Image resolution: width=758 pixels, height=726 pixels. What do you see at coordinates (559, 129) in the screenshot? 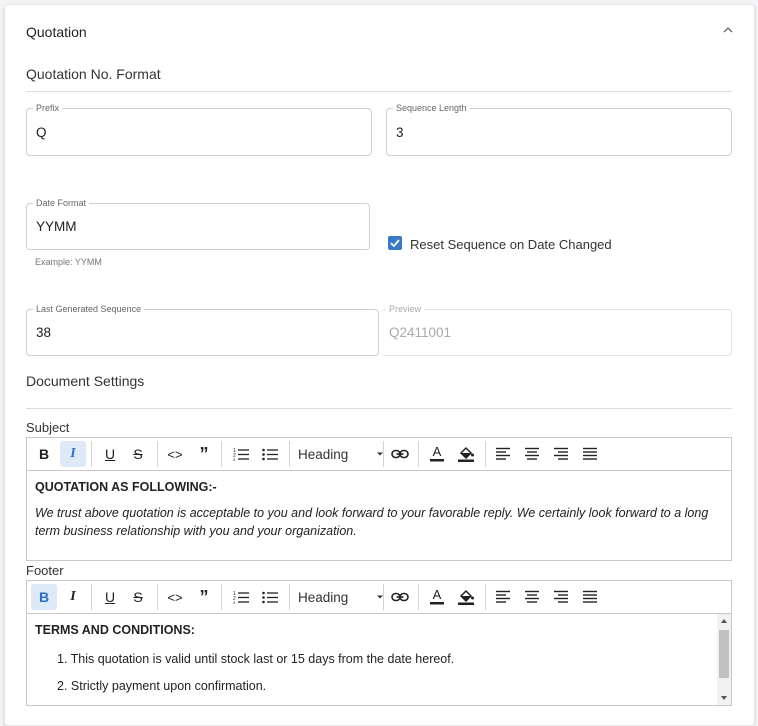
I see `sequence-length-field: Sequence Length 3` at bounding box center [559, 129].